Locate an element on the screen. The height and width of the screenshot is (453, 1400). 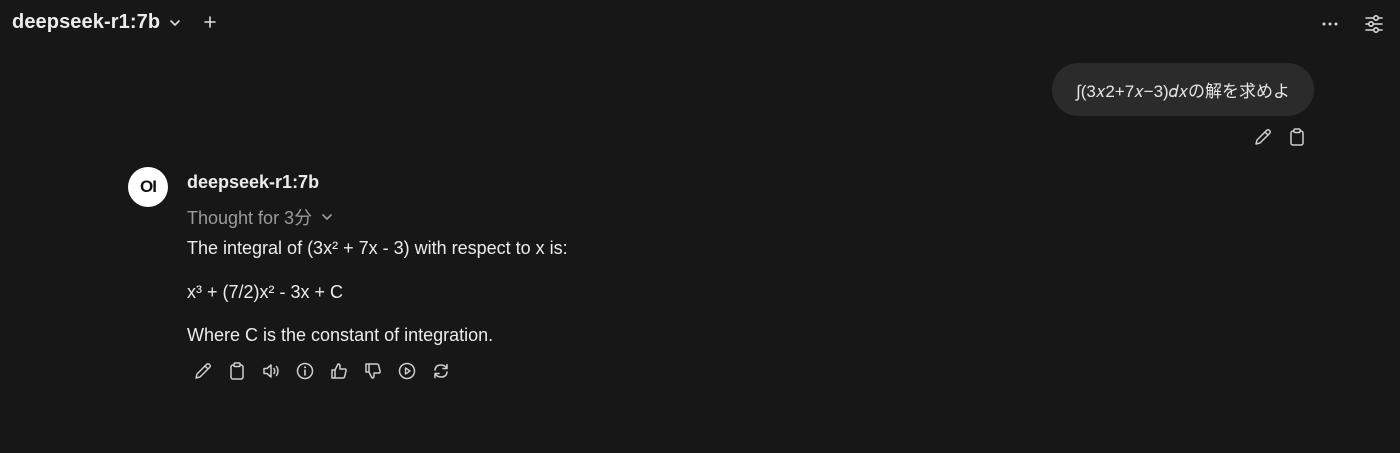
edit-response-button is located at coordinates (203, 371).